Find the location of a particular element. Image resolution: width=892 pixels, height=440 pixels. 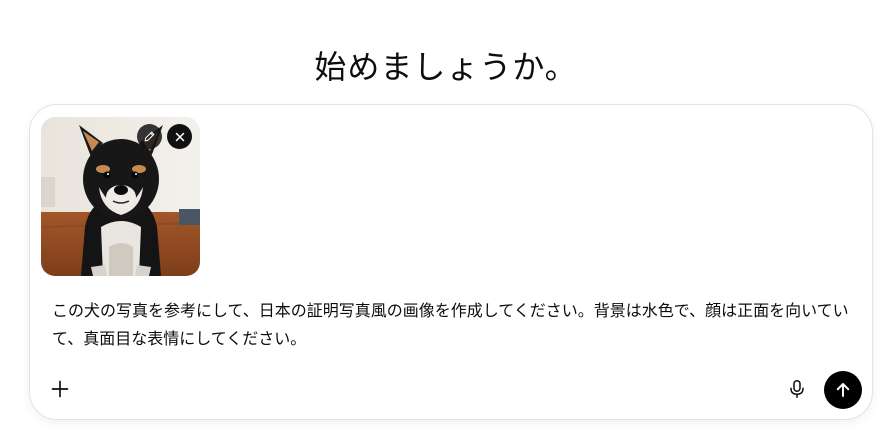

edit-image-button is located at coordinates (149, 136).